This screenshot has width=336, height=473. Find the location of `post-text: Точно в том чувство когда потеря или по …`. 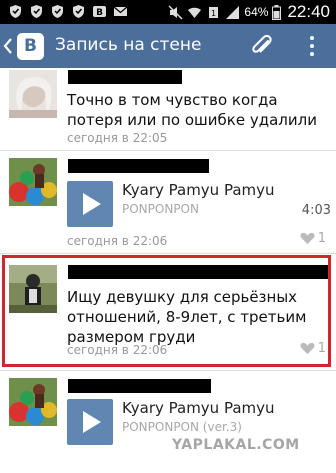

post-text: Точно в том чувство когда потеря или по … is located at coordinates (192, 110).